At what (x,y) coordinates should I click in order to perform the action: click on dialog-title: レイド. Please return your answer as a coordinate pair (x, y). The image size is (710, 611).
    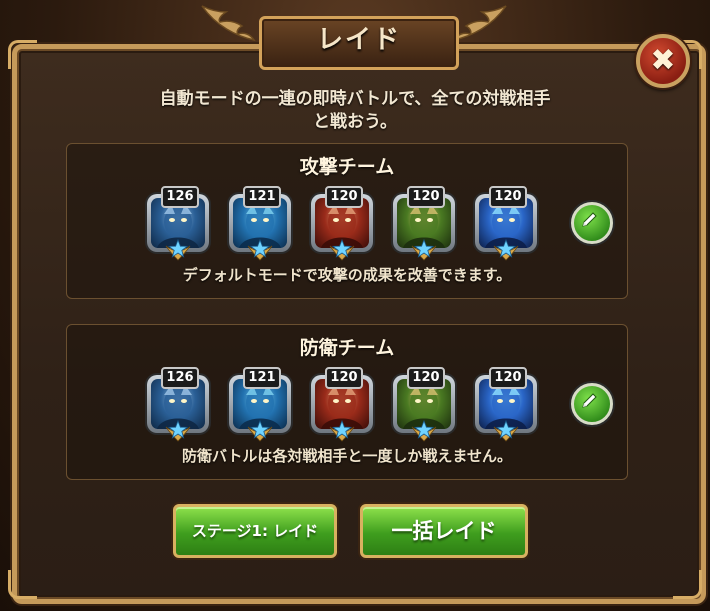
    Looking at the image, I should click on (358, 40).